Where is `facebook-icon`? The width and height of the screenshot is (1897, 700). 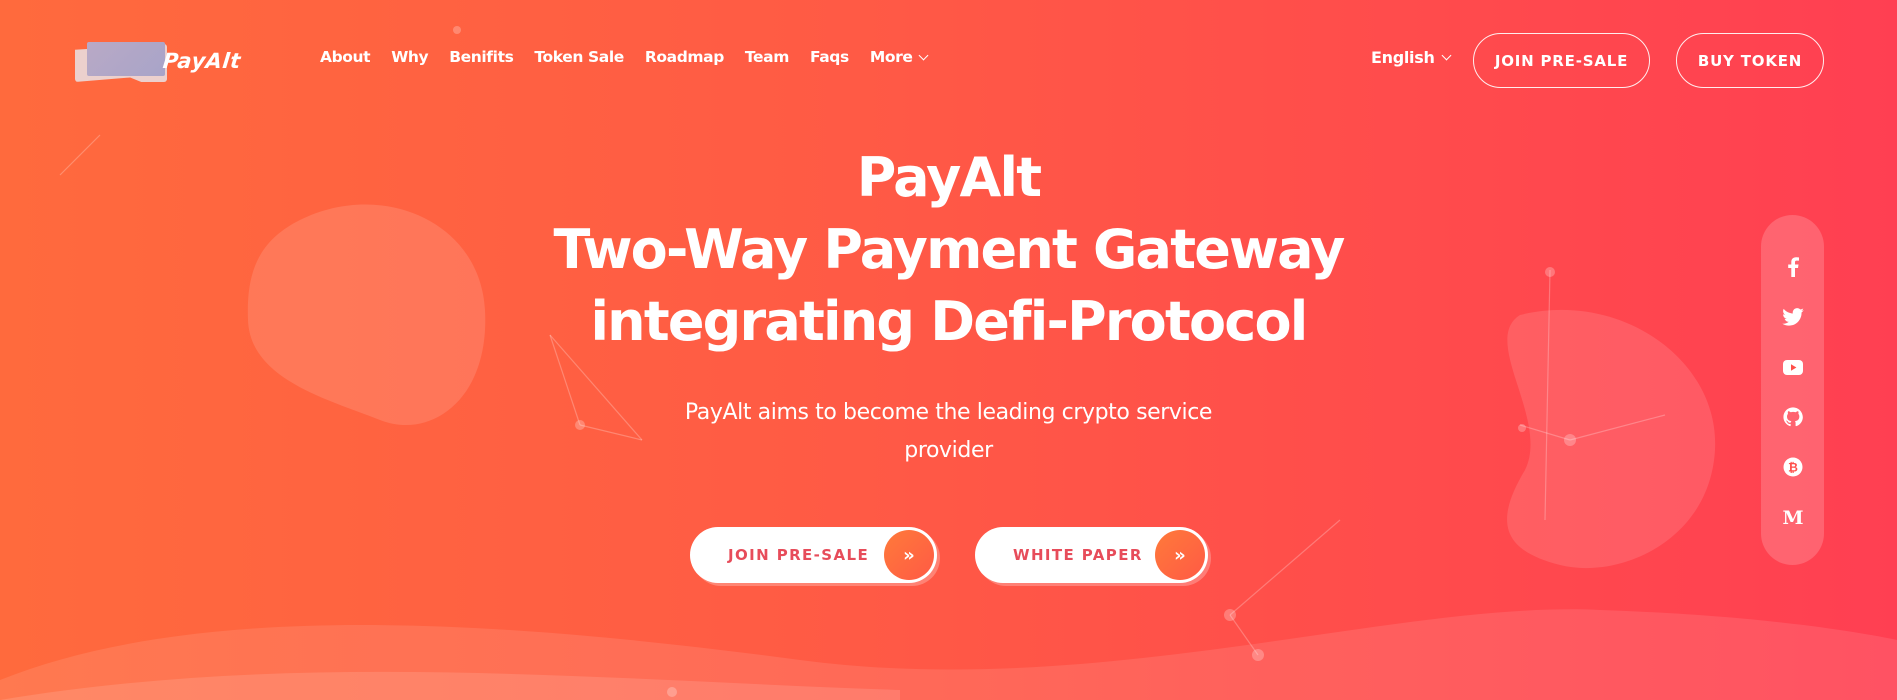 facebook-icon is located at coordinates (1793, 267).